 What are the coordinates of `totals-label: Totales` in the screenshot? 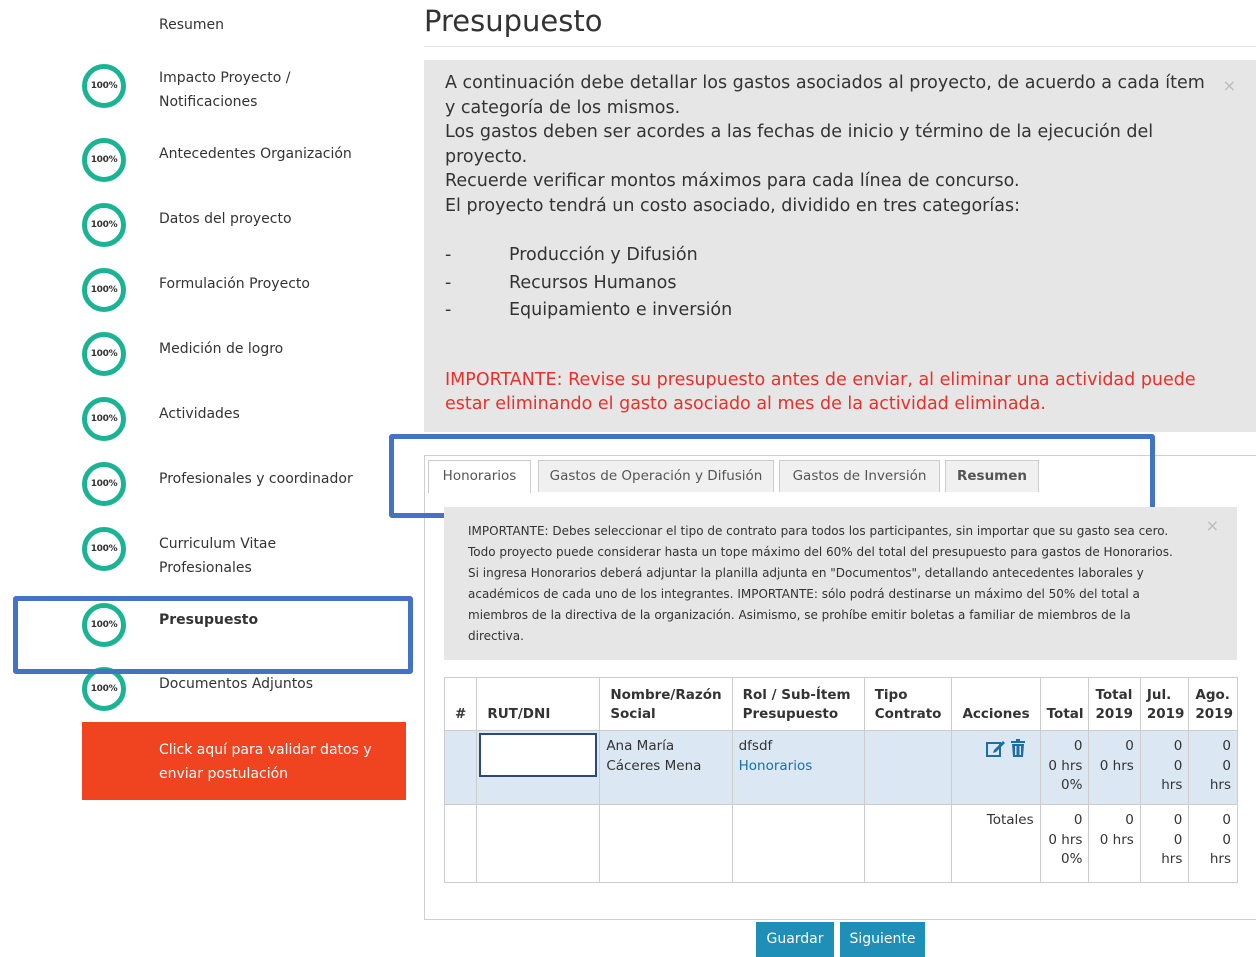 It's located at (996, 843).